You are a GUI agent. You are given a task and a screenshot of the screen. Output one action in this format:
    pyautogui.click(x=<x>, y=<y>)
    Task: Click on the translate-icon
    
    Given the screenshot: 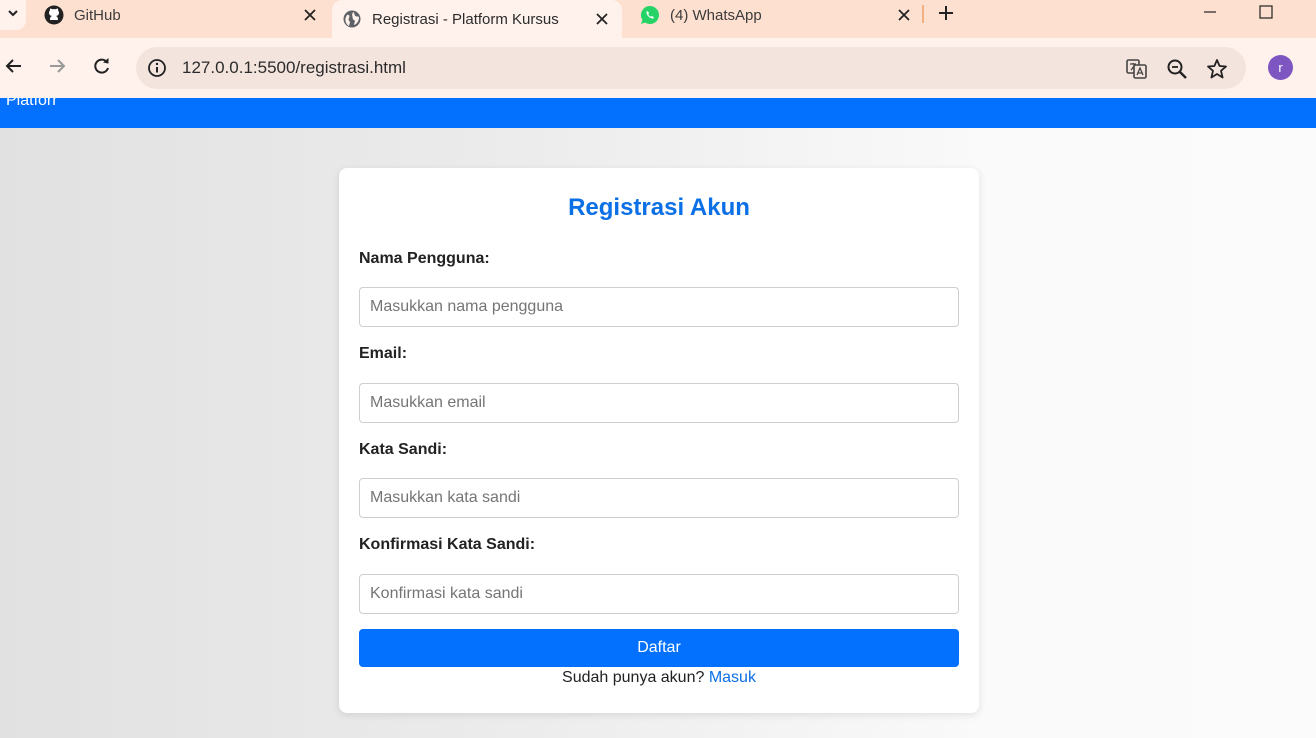 What is the action you would take?
    pyautogui.click(x=1137, y=69)
    